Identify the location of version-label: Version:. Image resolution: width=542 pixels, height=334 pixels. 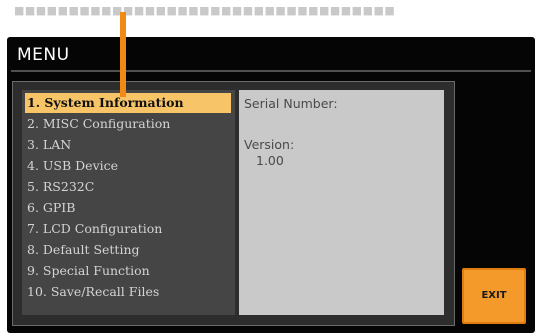
(269, 144).